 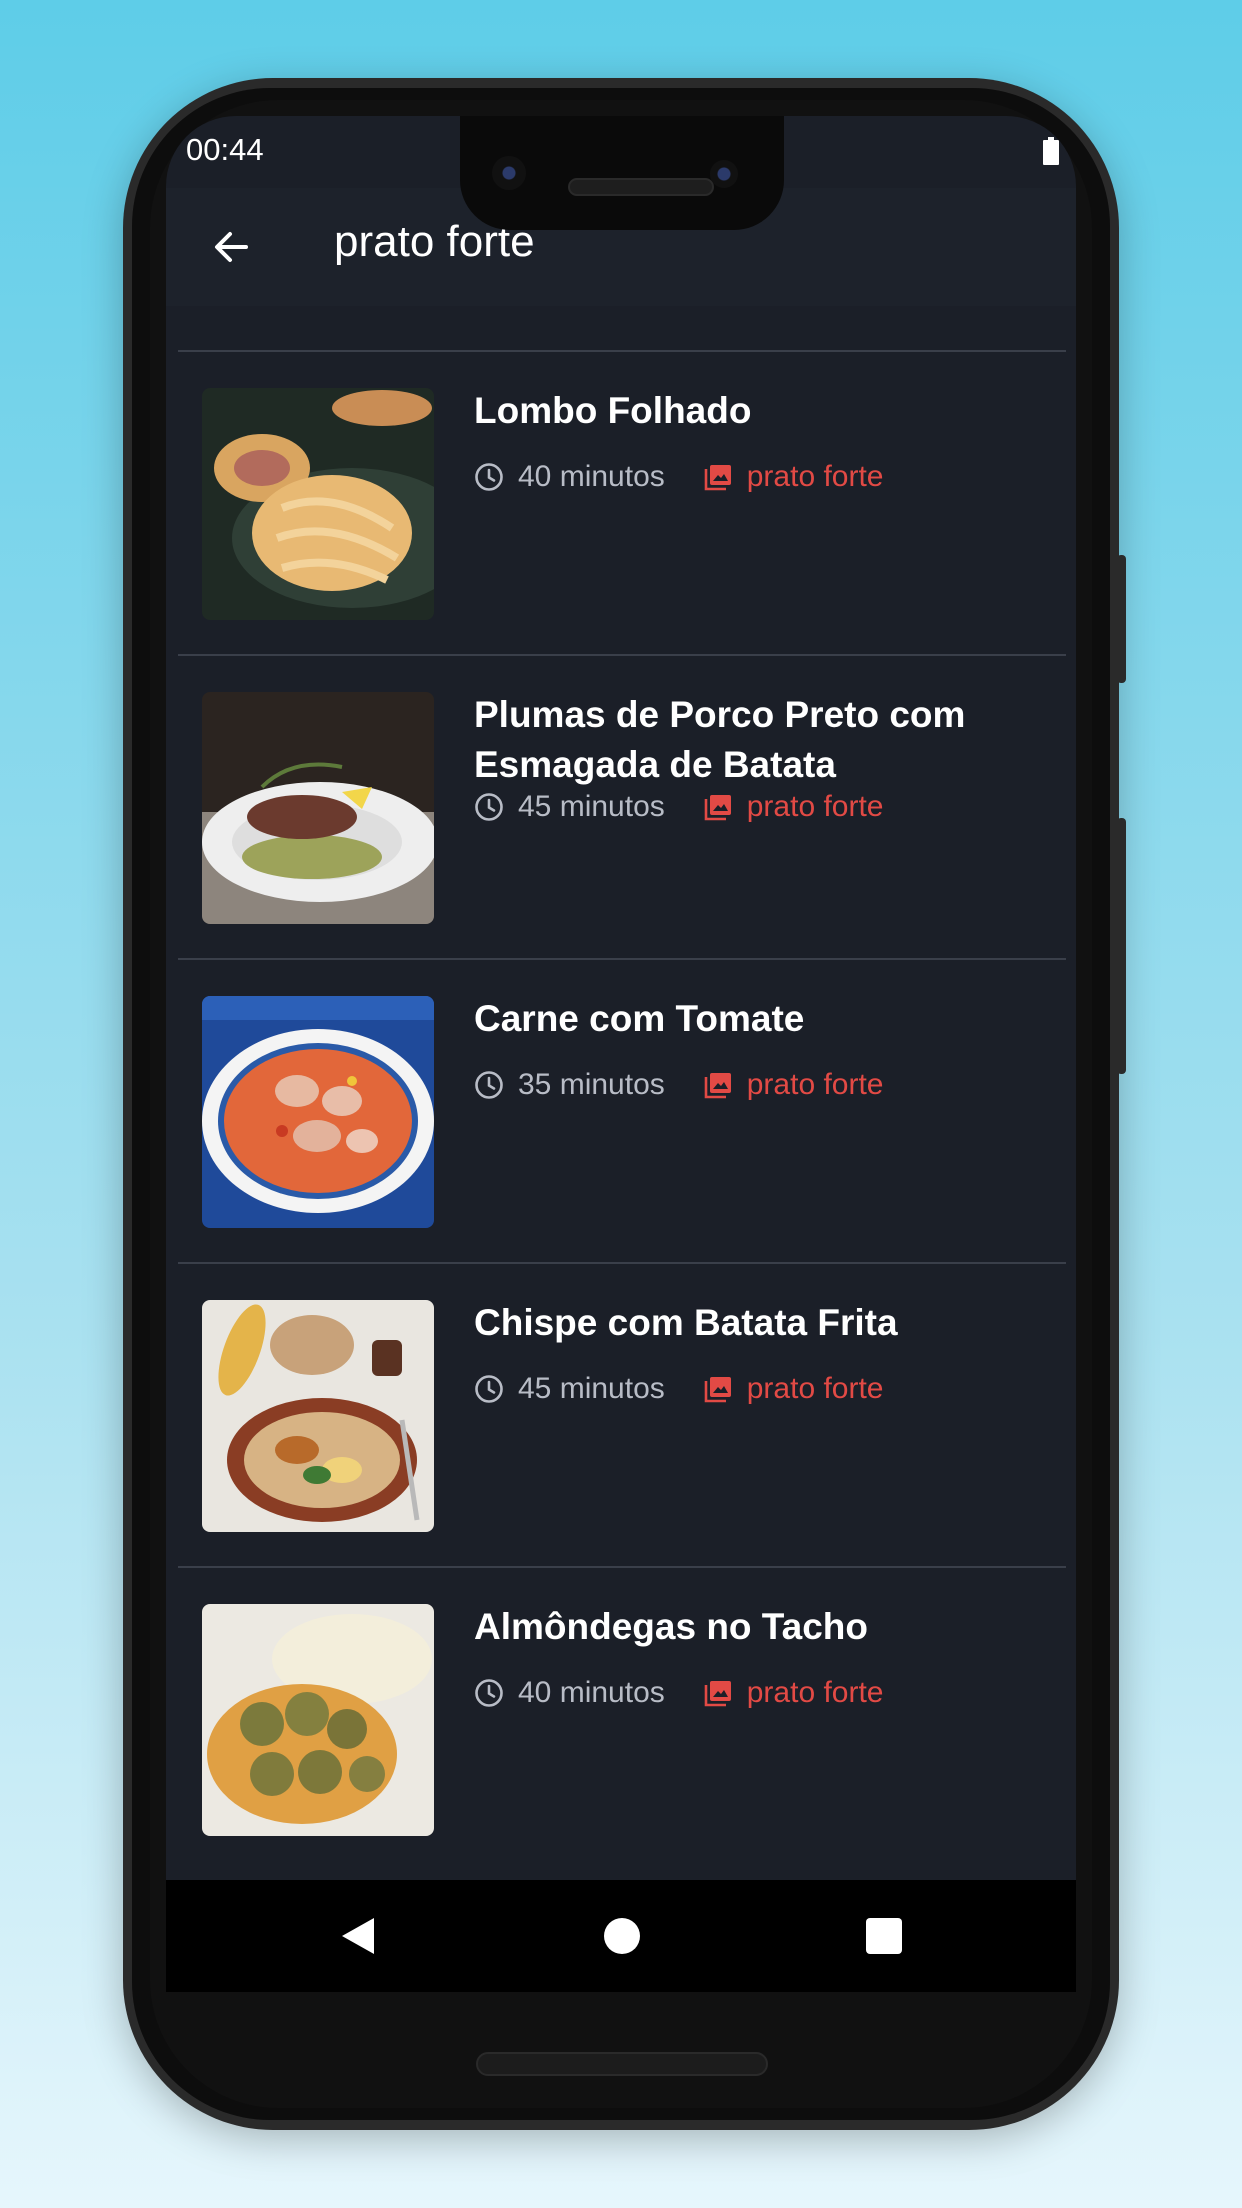 What do you see at coordinates (1051, 151) in the screenshot?
I see `battery-icon` at bounding box center [1051, 151].